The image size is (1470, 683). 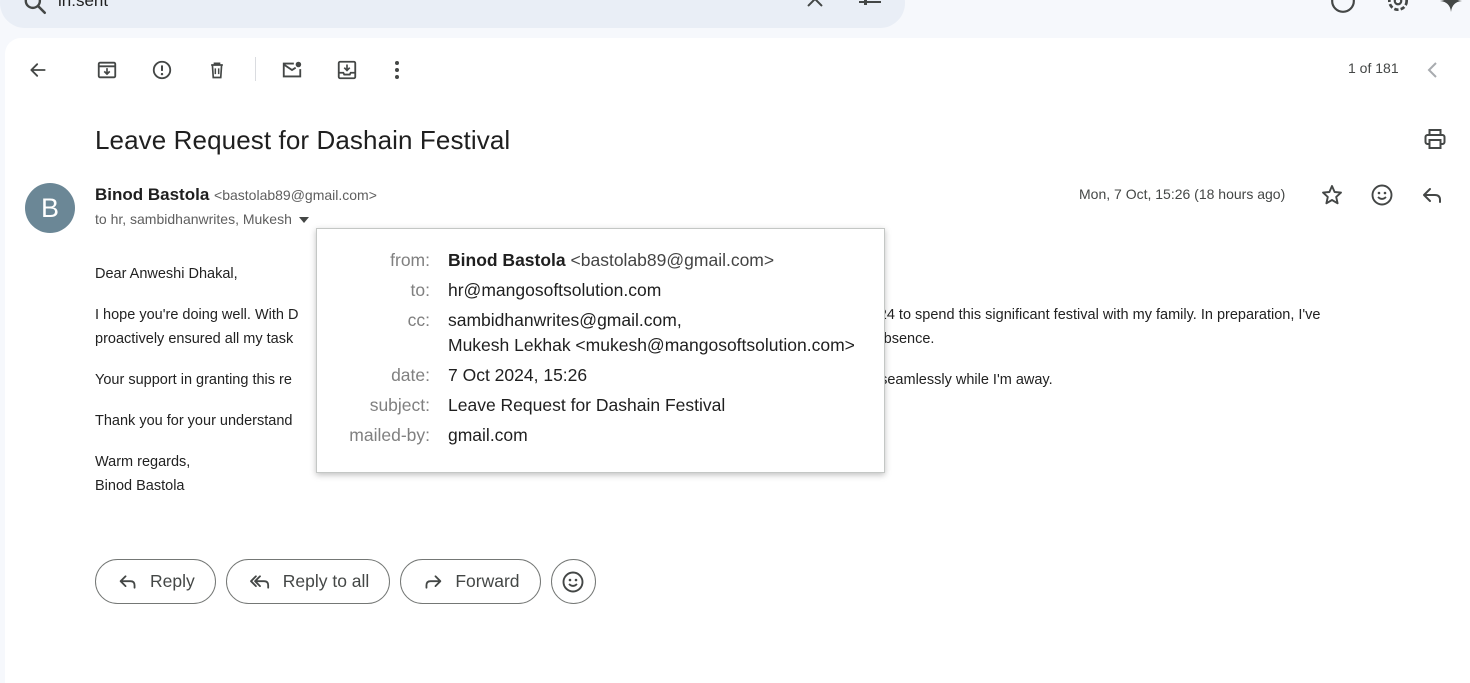 What do you see at coordinates (410, 375) in the screenshot?
I see `details-label: date:` at bounding box center [410, 375].